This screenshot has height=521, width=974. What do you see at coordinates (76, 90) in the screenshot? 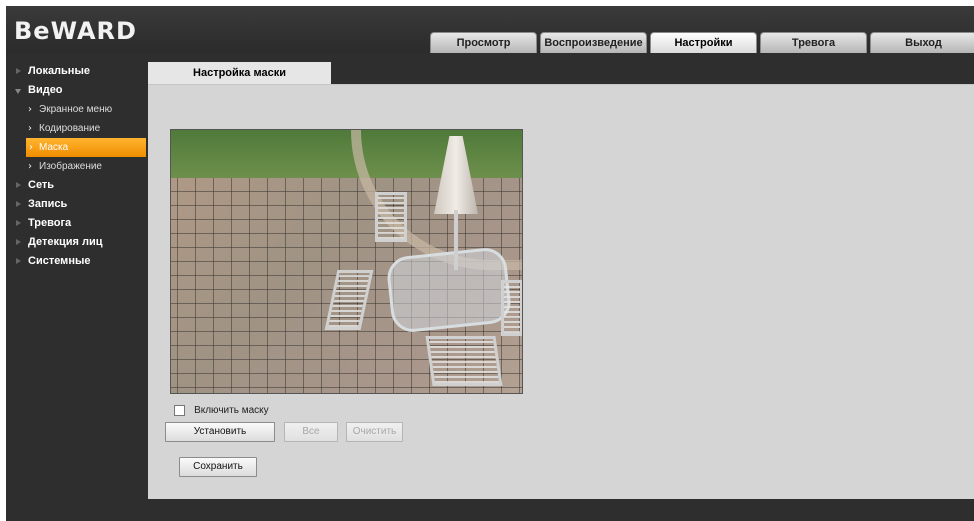
I see `sidebar-item-video: Видео` at bounding box center [76, 90].